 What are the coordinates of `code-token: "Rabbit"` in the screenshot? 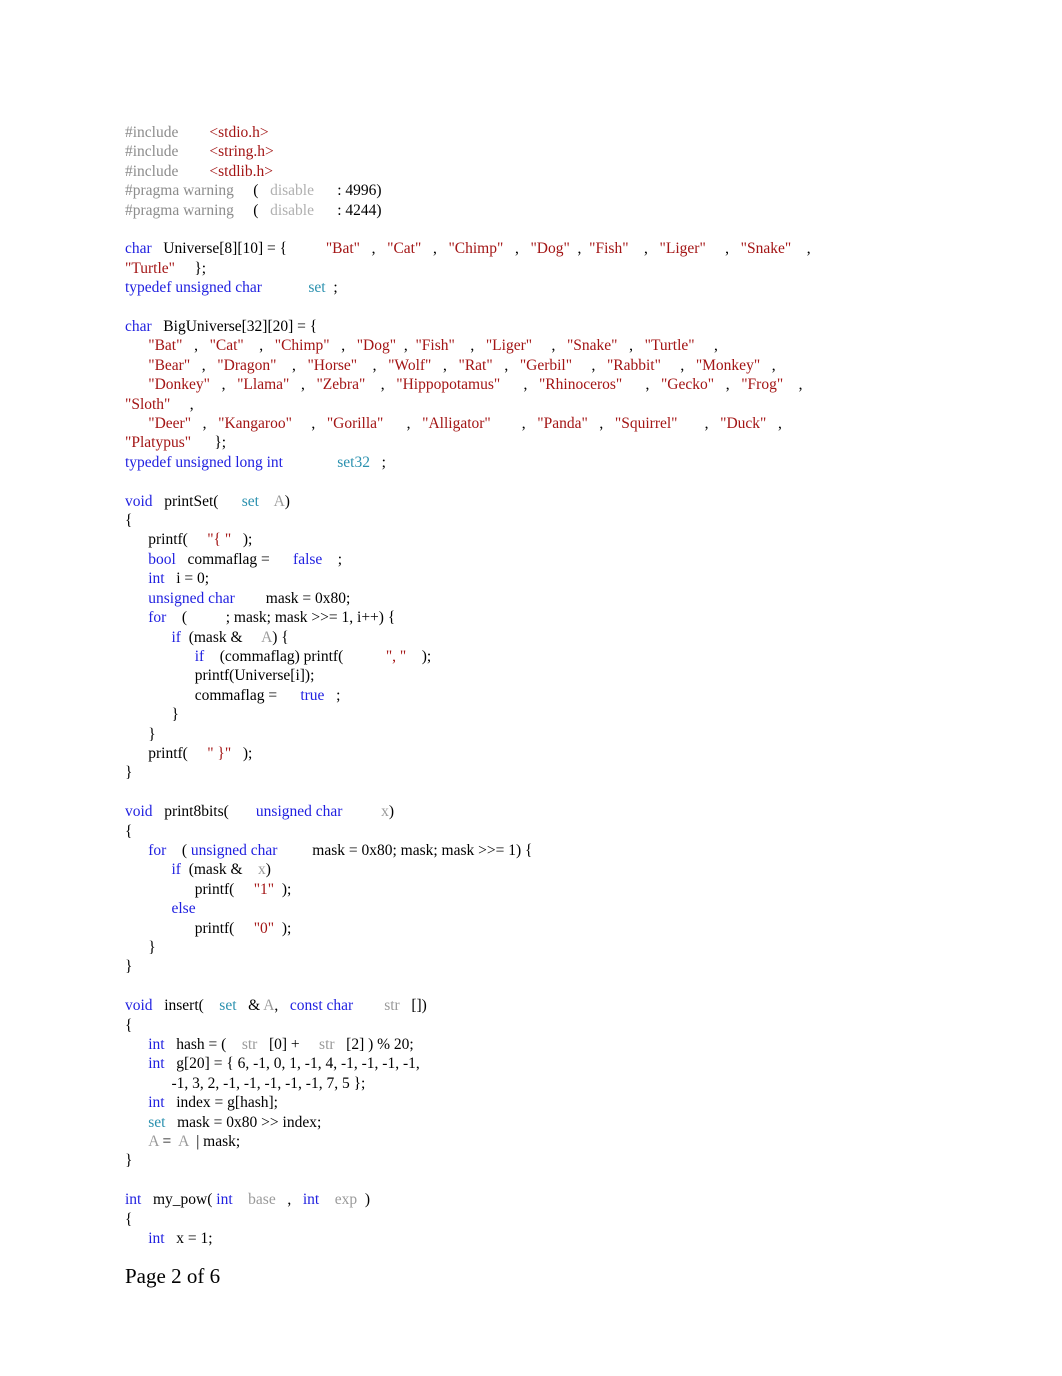 It's located at (633, 365).